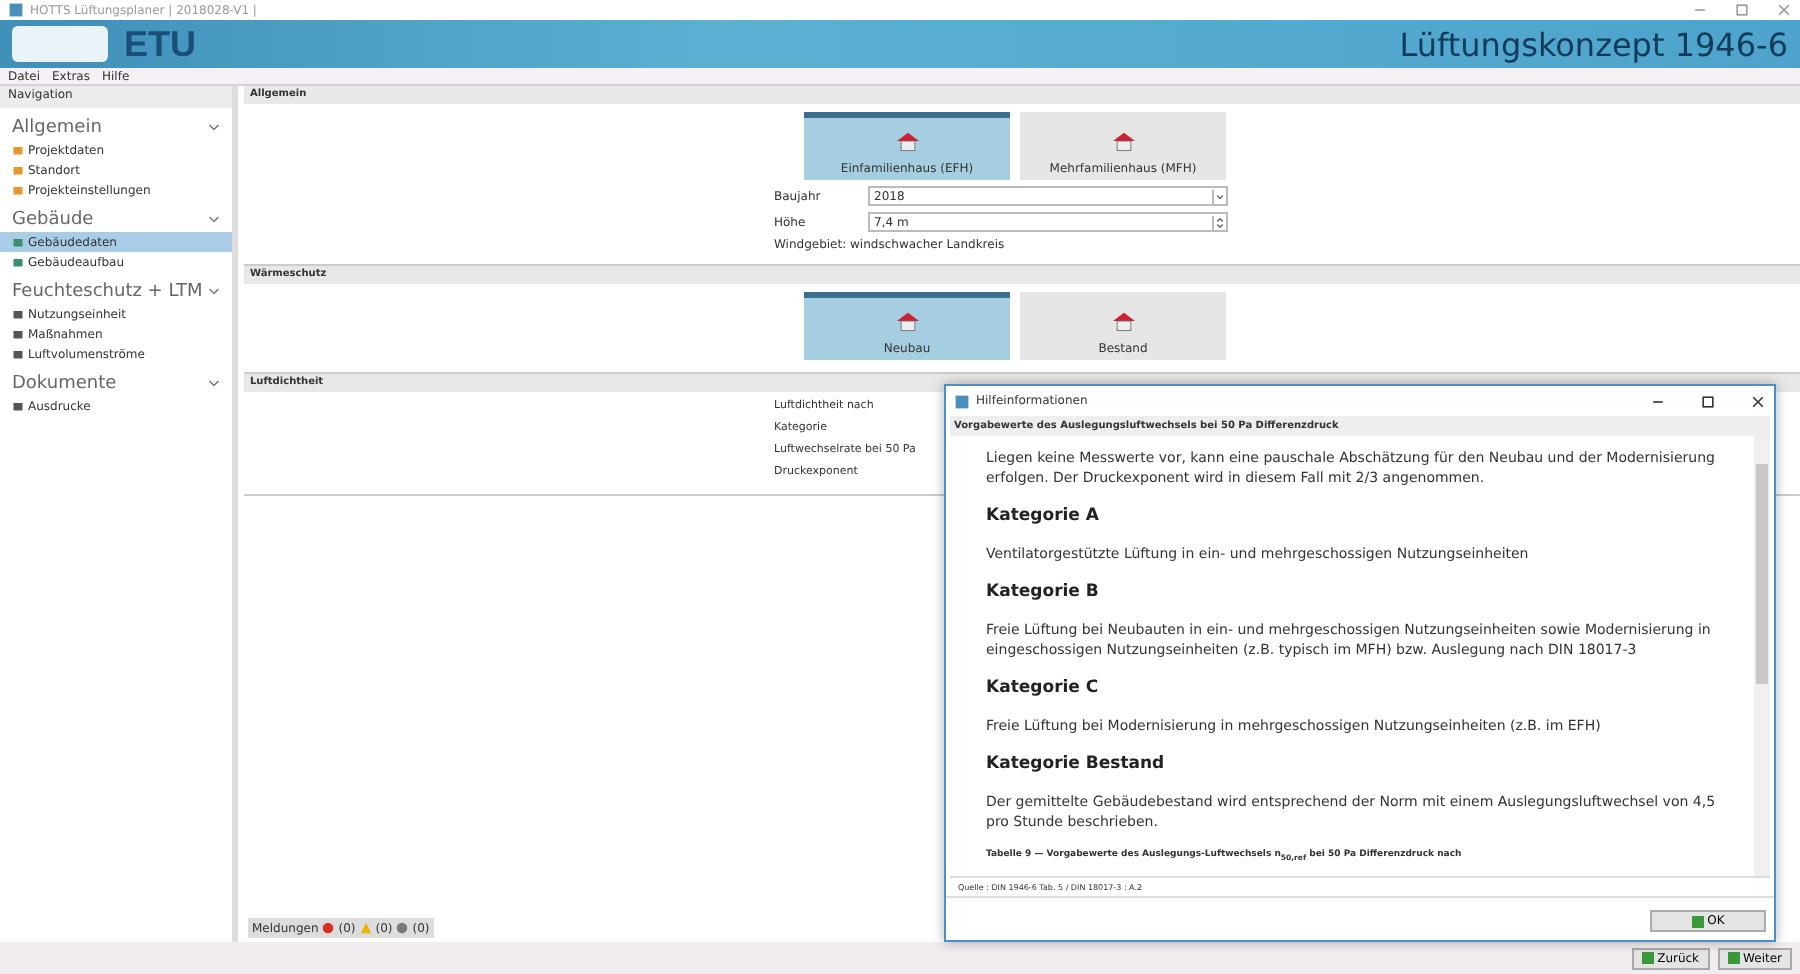 Image resolution: width=1800 pixels, height=974 pixels. I want to click on scrollbar-thumb, so click(1762, 574).